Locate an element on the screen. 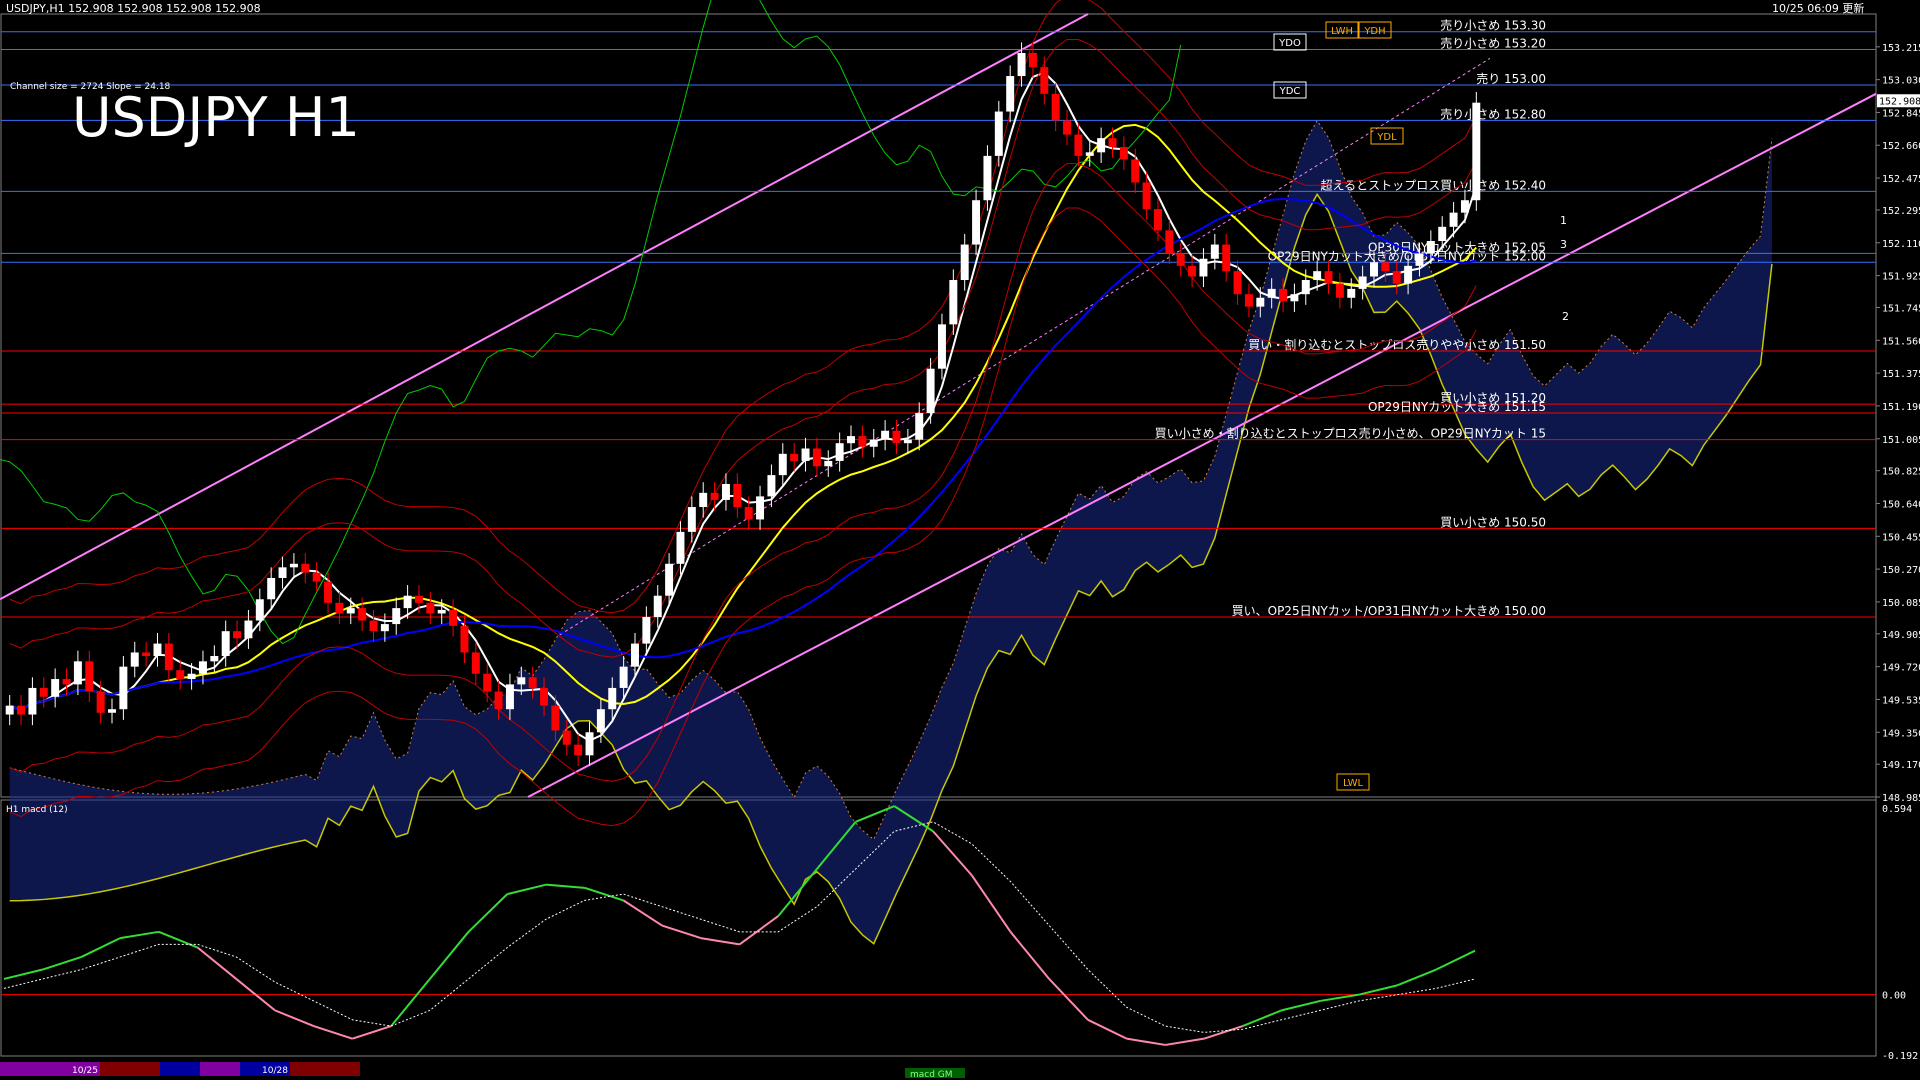 This screenshot has width=1920, height=1080. level-label: 売り小さめ 152.80 is located at coordinates (1493, 113).